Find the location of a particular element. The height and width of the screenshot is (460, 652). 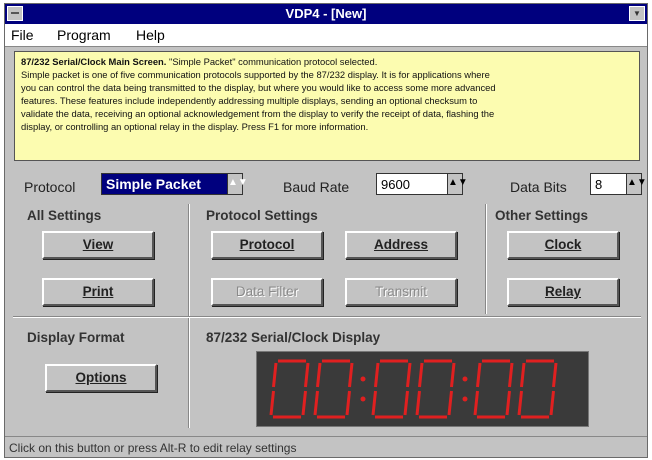

view-button: View is located at coordinates (98, 245).